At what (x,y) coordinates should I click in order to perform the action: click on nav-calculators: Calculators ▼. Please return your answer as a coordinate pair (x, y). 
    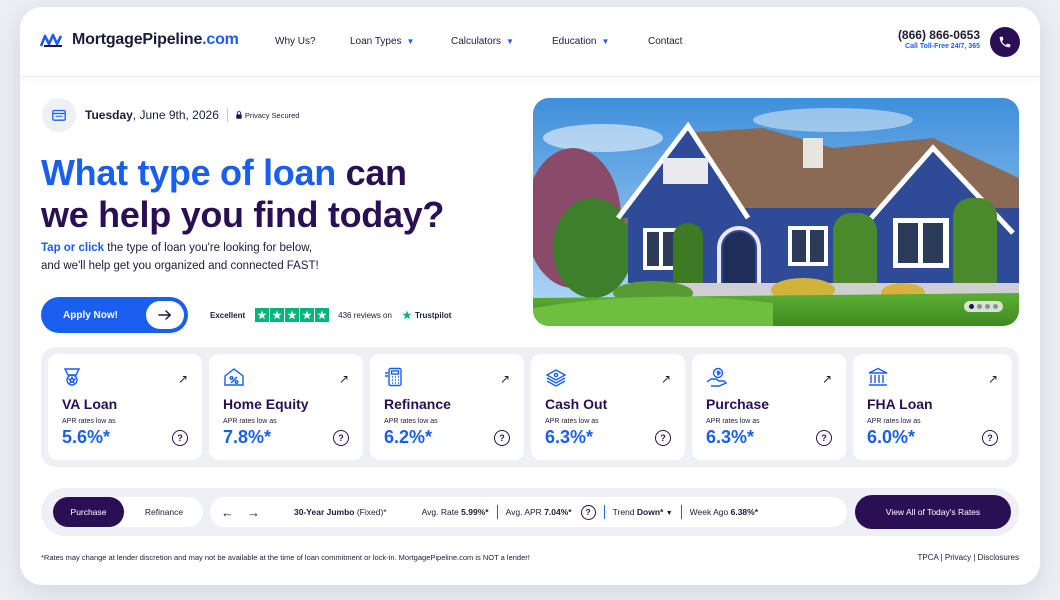
    Looking at the image, I should click on (501, 41).